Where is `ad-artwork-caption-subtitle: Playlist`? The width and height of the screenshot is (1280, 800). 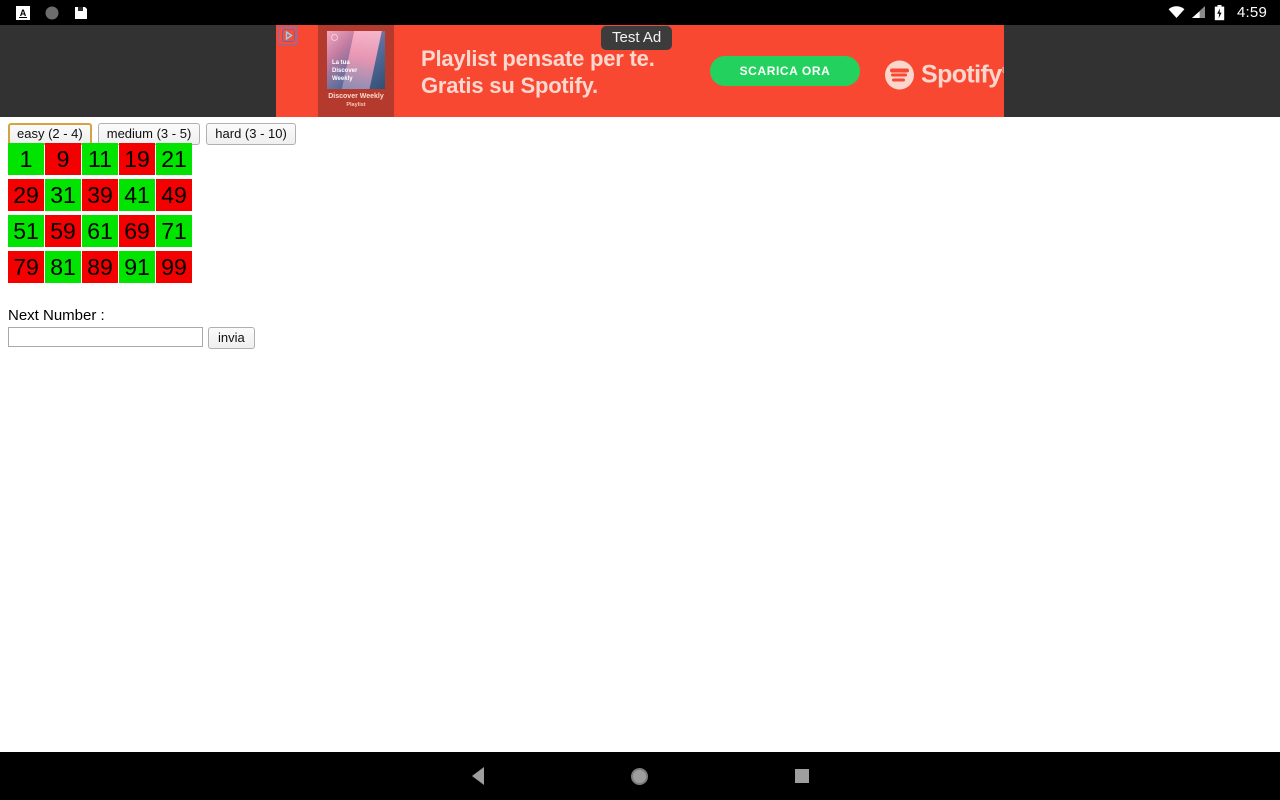
ad-artwork-caption-subtitle: Playlist is located at coordinates (356, 105).